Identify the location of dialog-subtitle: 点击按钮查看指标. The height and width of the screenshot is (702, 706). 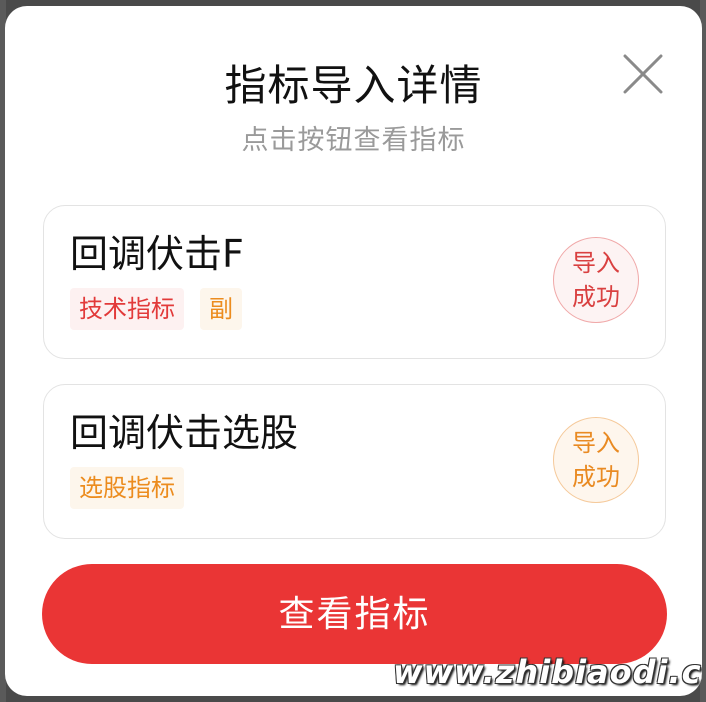
(353, 140).